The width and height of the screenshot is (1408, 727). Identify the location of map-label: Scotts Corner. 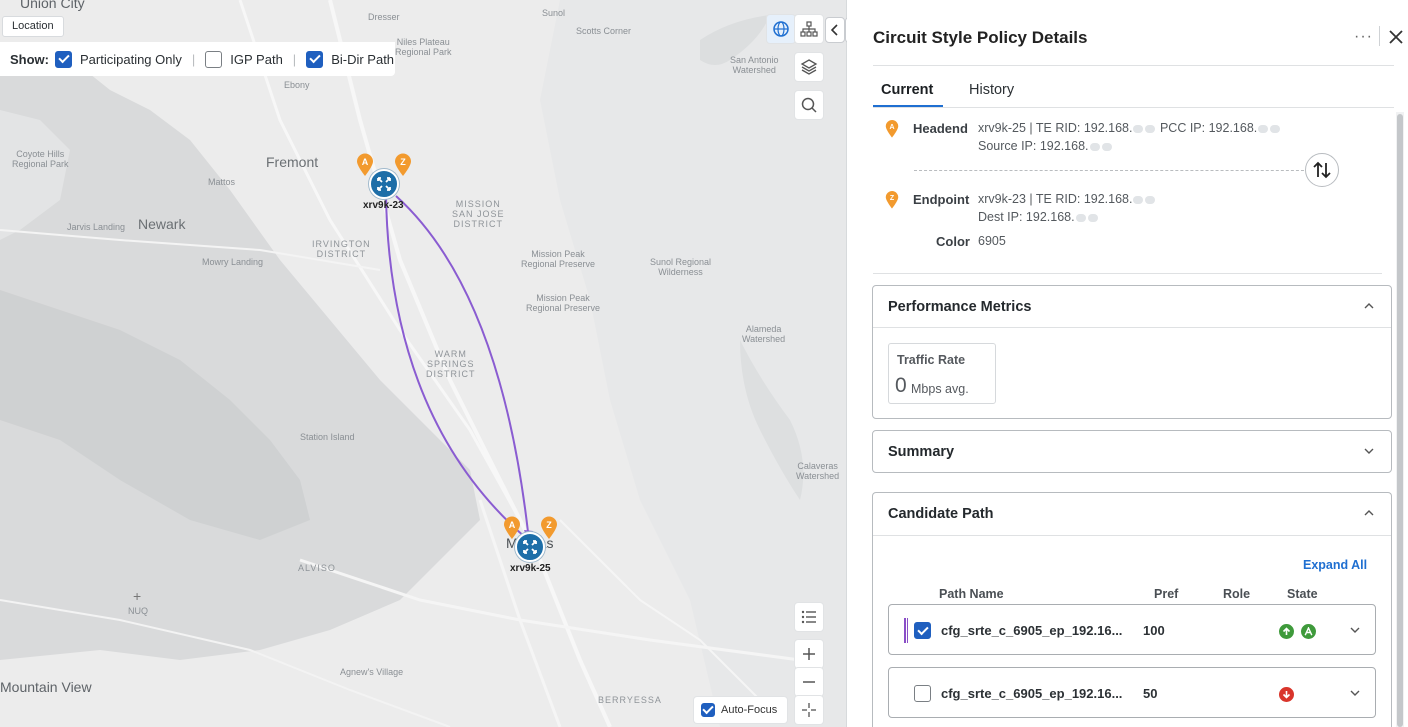
(604, 31).